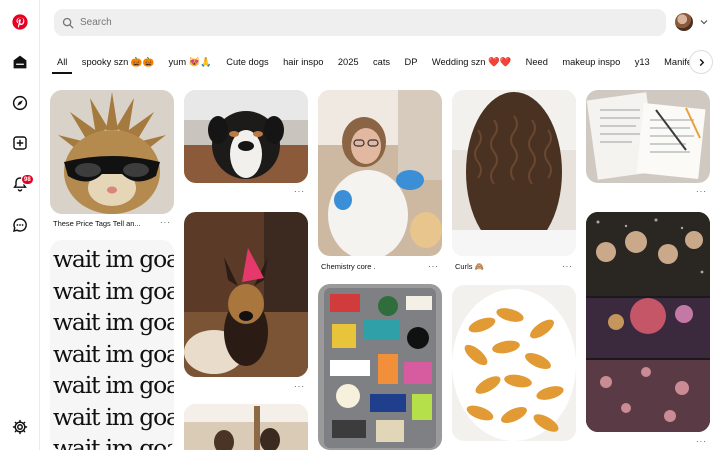 The width and height of the screenshot is (720, 450). Describe the element at coordinates (411, 62) in the screenshot. I see `tab-dp: DP` at that location.